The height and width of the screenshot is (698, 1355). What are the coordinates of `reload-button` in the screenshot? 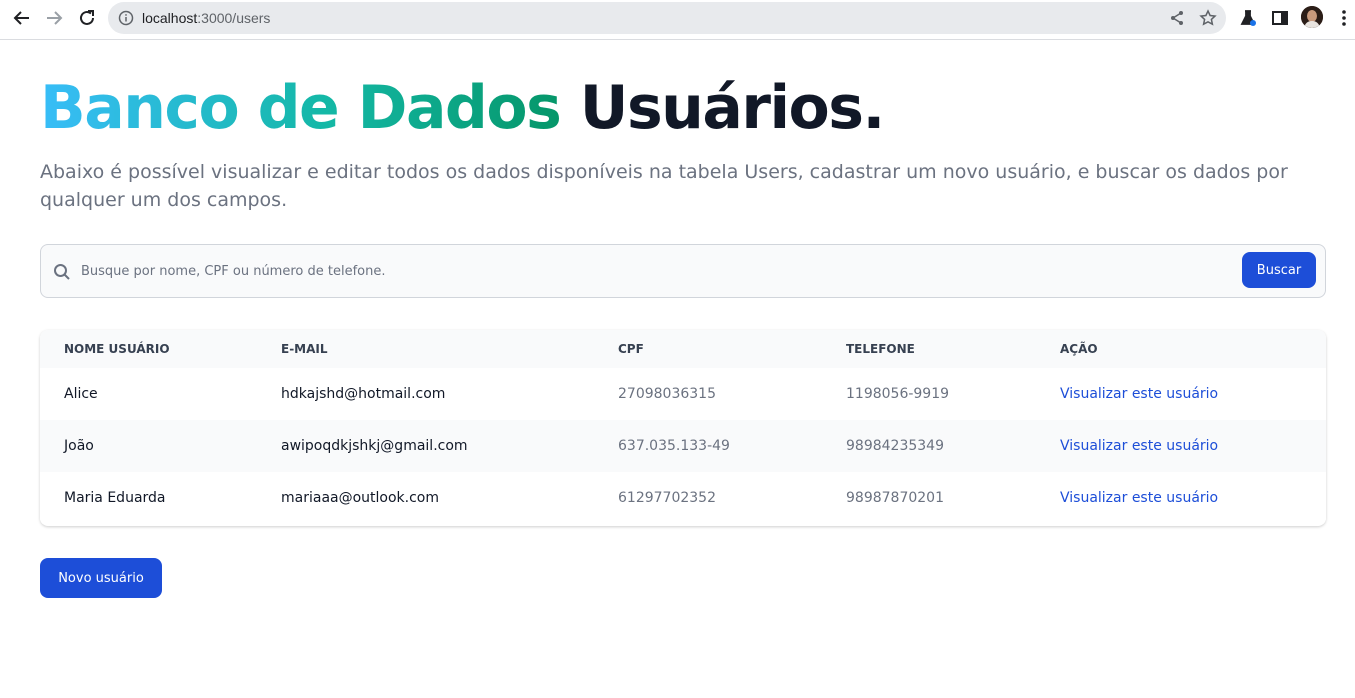 It's located at (87, 18).